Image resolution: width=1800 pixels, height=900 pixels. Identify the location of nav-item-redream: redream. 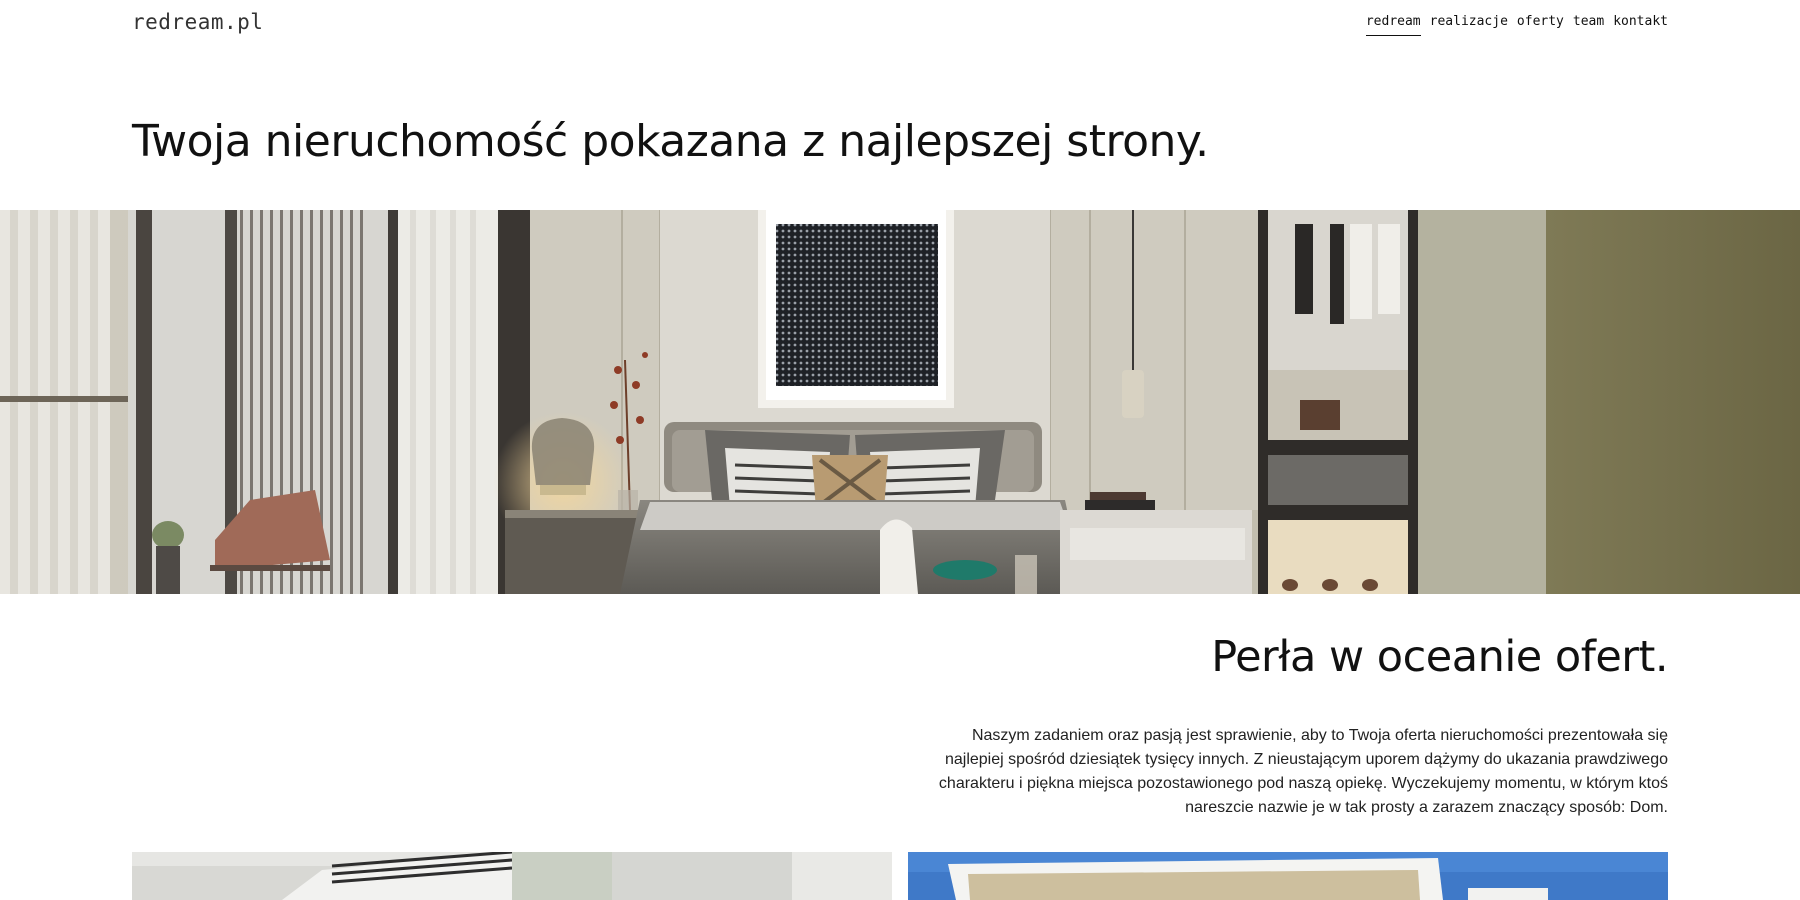
(1393, 25).